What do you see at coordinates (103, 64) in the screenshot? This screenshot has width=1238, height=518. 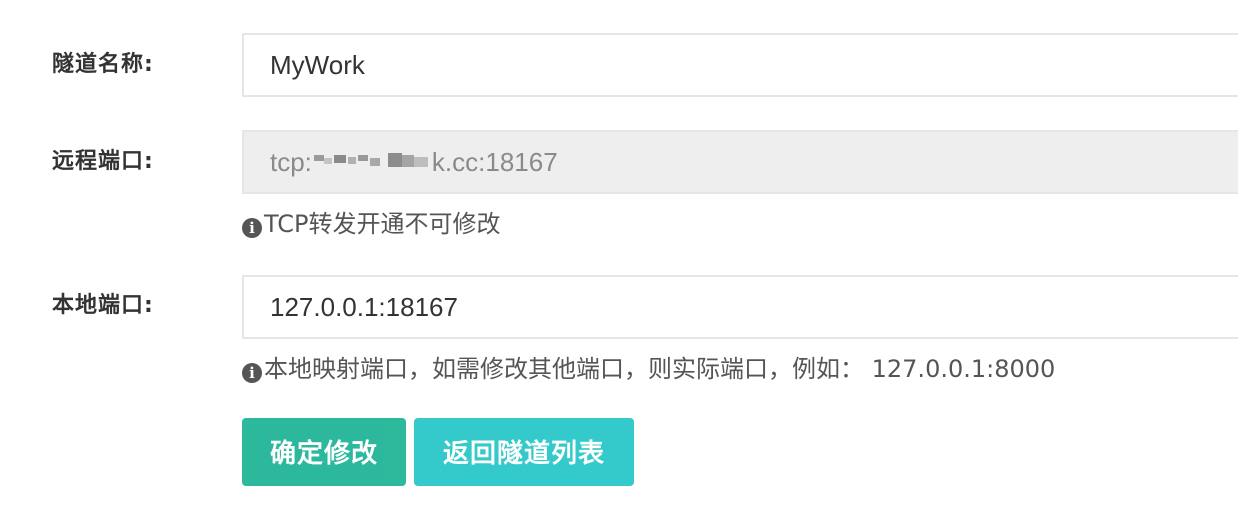 I see `tunnel-name-label: 隧道名称:` at bounding box center [103, 64].